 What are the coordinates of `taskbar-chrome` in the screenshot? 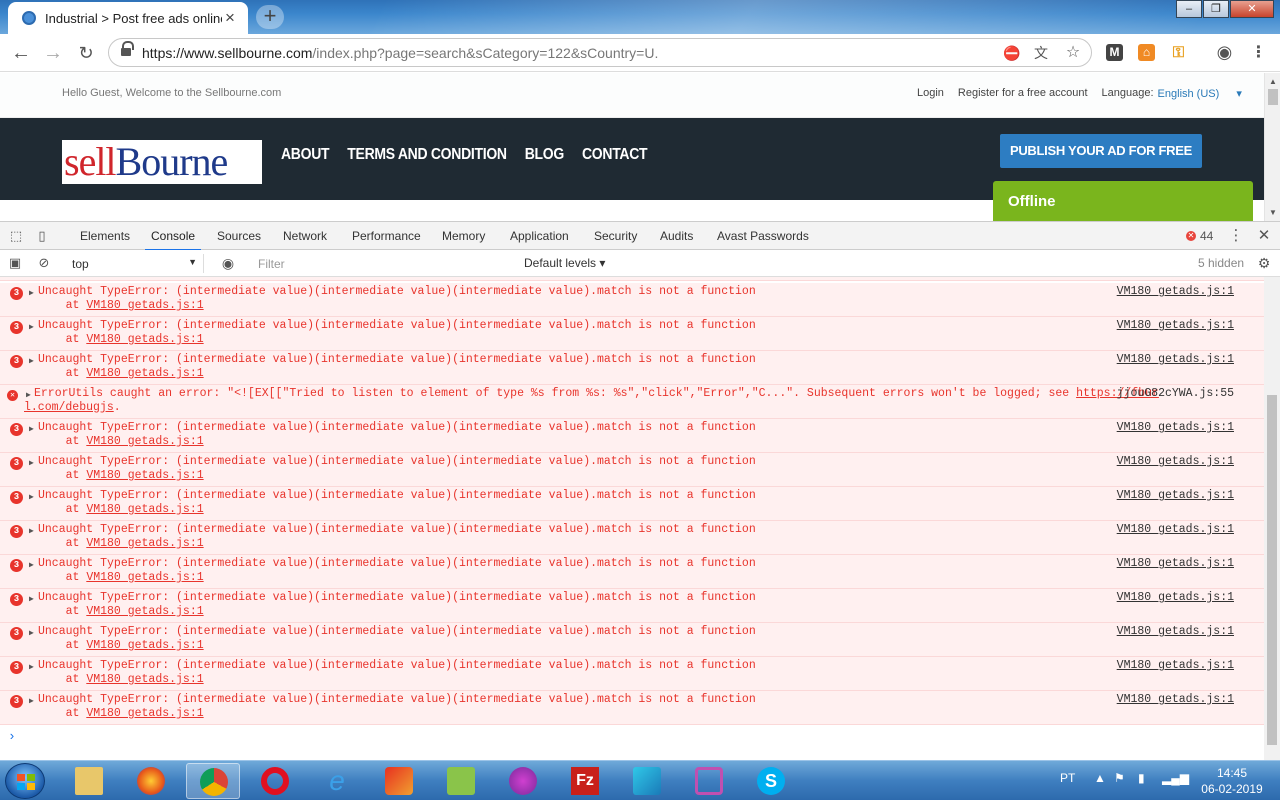 It's located at (213, 781).